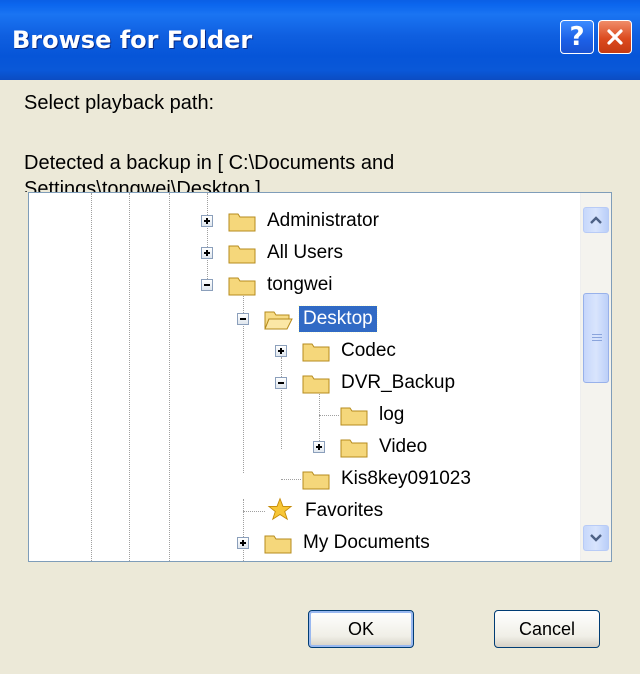 The width and height of the screenshot is (640, 674). What do you see at coordinates (280, 509) in the screenshot?
I see `star-icon` at bounding box center [280, 509].